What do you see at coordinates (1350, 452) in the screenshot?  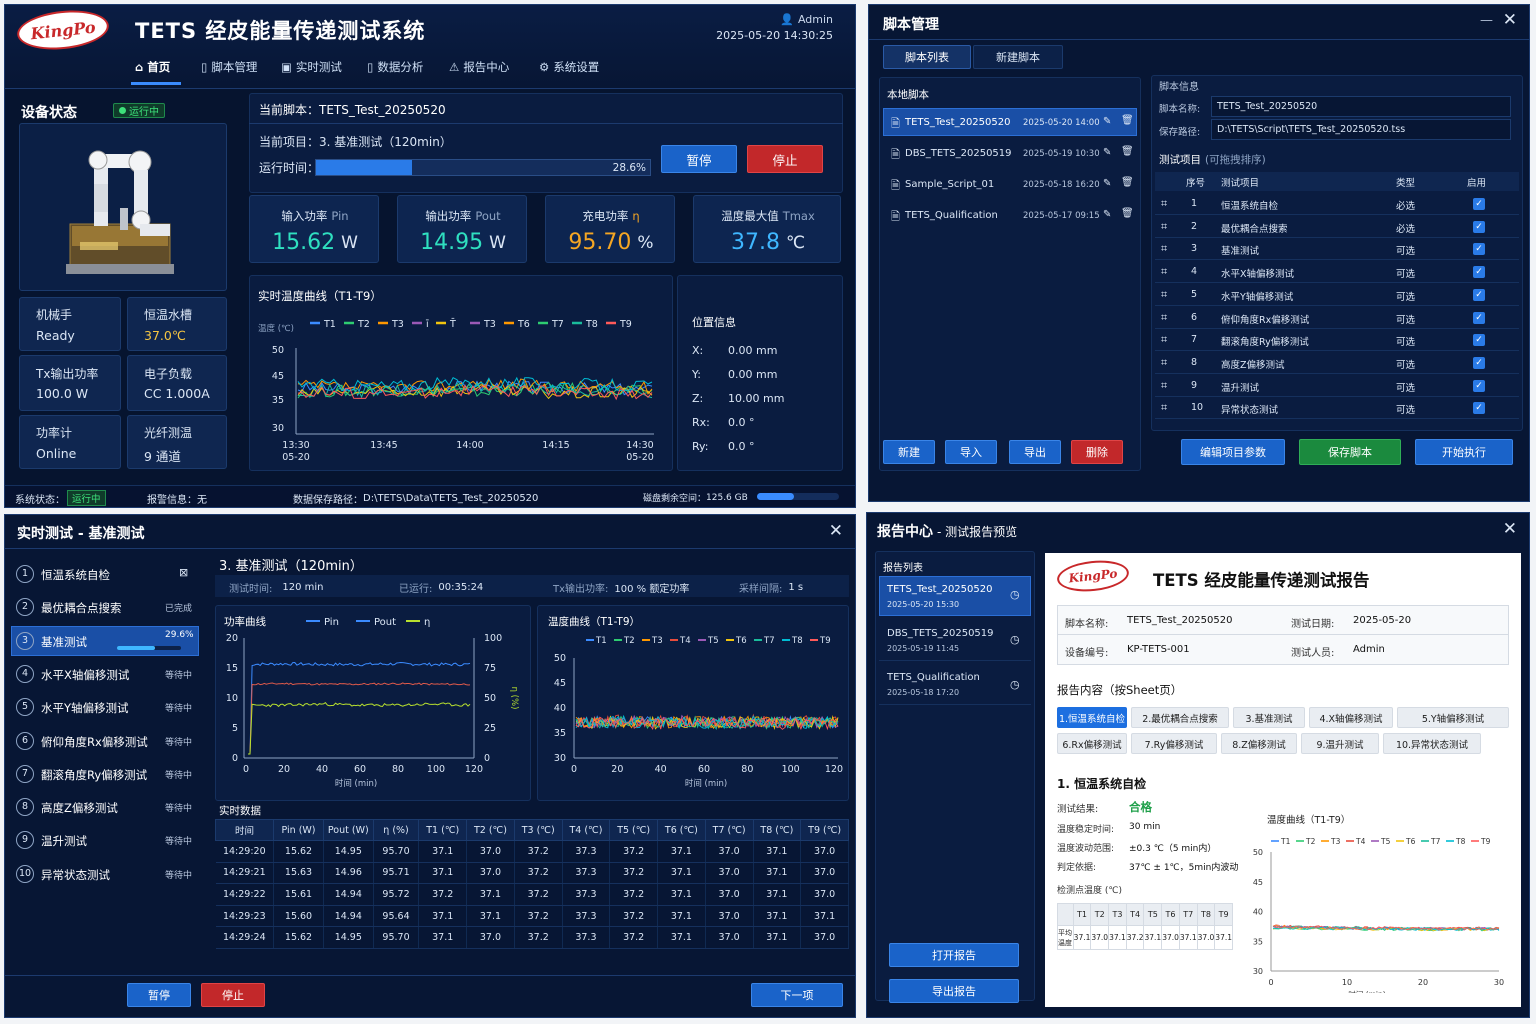 I see `save-script-button: 保存脚本` at bounding box center [1350, 452].